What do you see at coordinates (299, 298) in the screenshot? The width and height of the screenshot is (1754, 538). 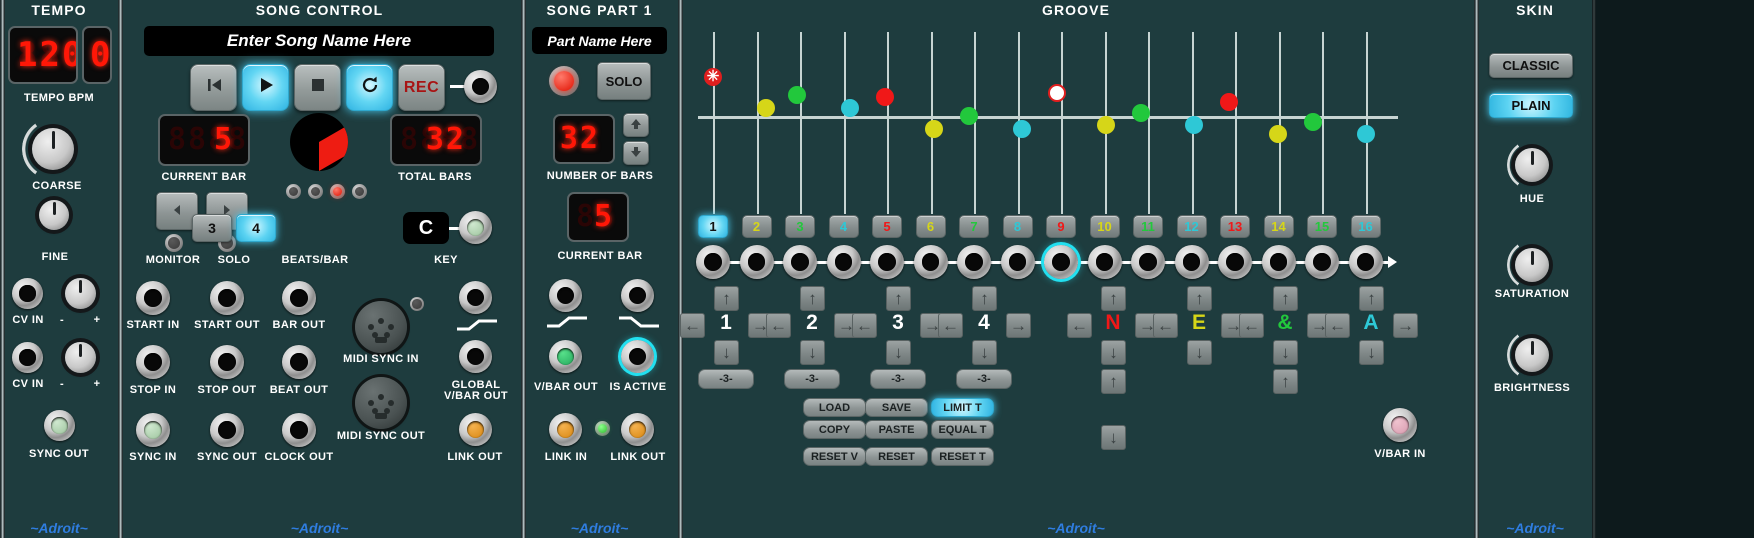 I see `bar-out-jack` at bounding box center [299, 298].